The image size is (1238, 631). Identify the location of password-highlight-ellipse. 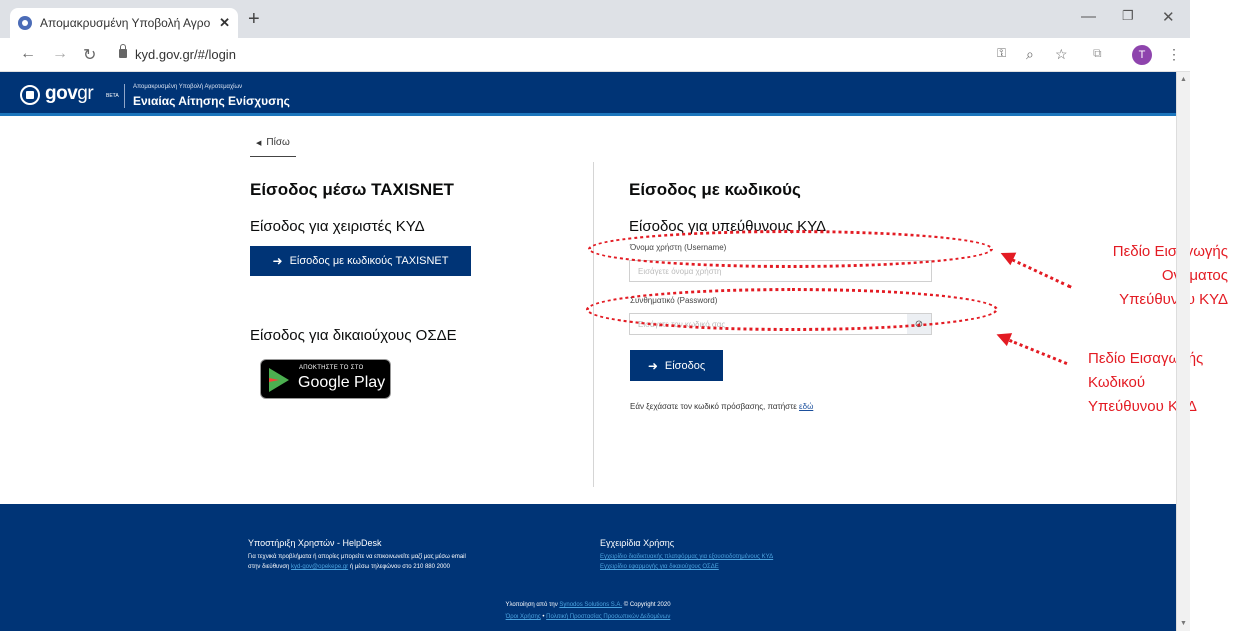
(792, 309).